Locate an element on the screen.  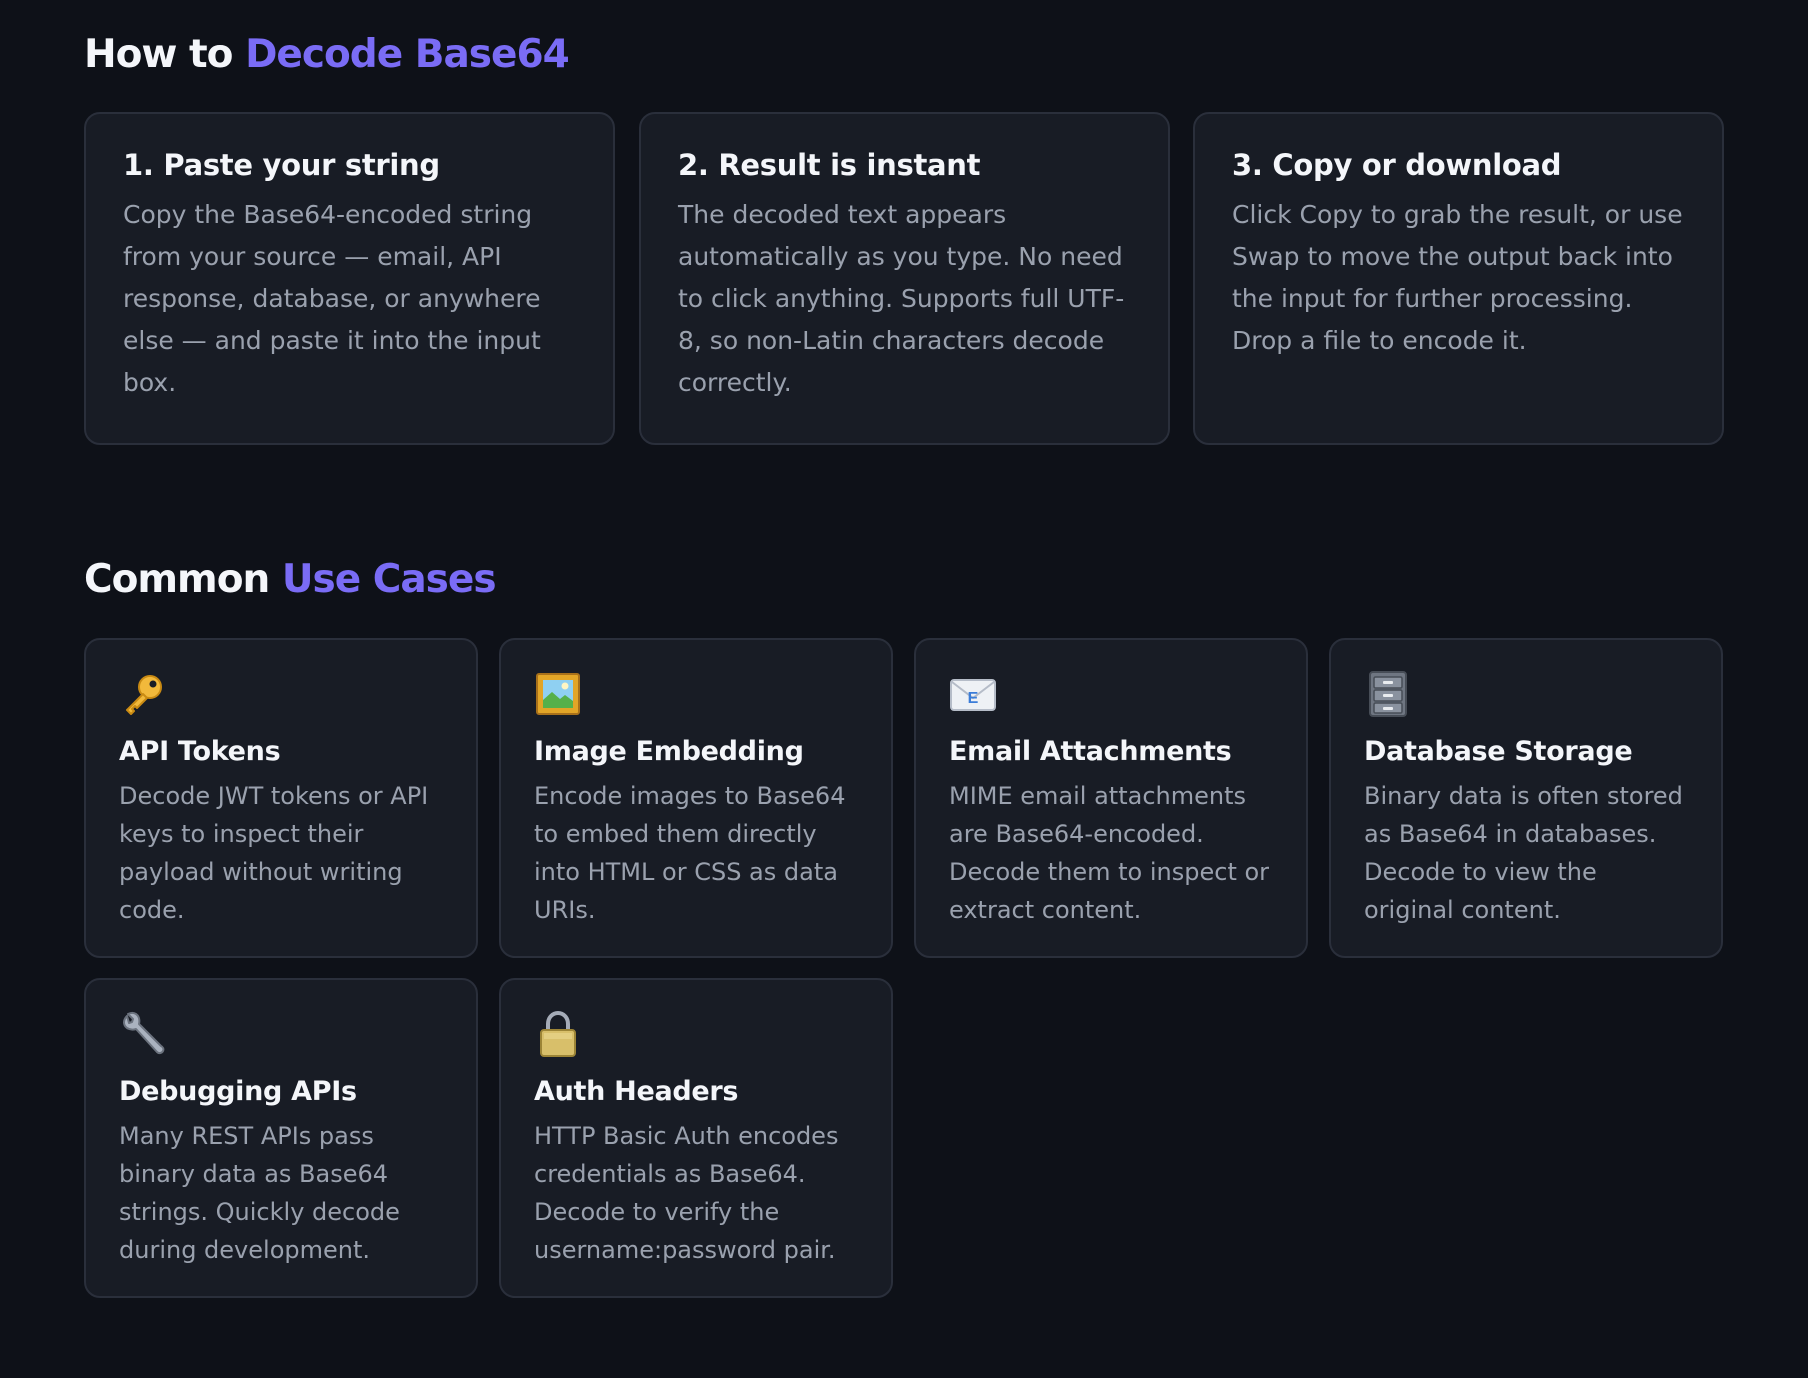
step-title: 1. Paste your string is located at coordinates (281, 165).